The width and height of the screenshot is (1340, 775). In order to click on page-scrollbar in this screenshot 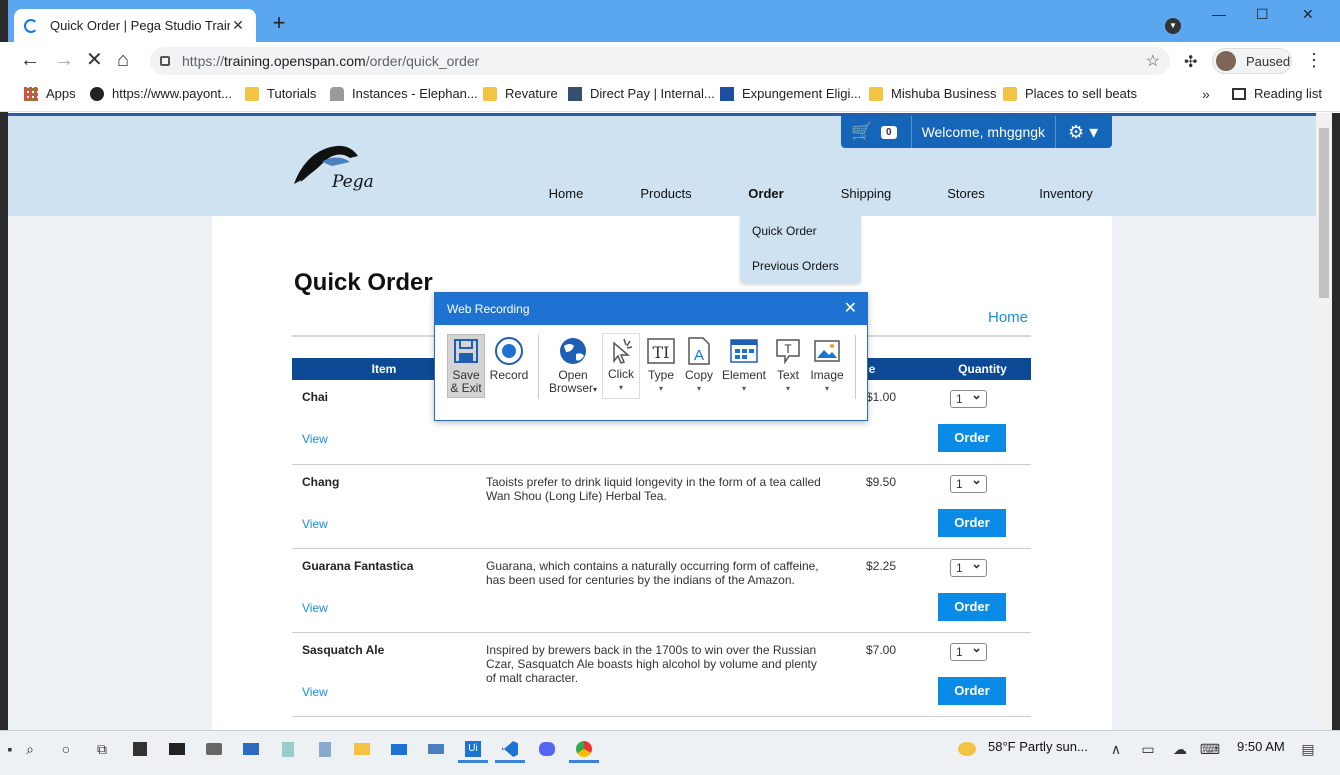, I will do `click(1324, 421)`.